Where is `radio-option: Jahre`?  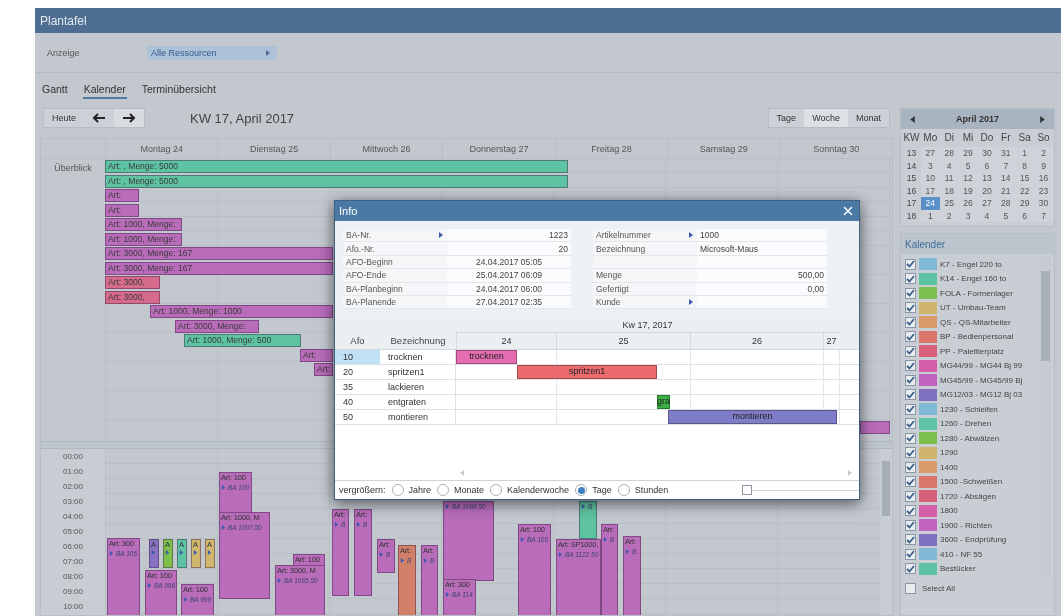
radio-option: Jahre is located at coordinates (411, 490).